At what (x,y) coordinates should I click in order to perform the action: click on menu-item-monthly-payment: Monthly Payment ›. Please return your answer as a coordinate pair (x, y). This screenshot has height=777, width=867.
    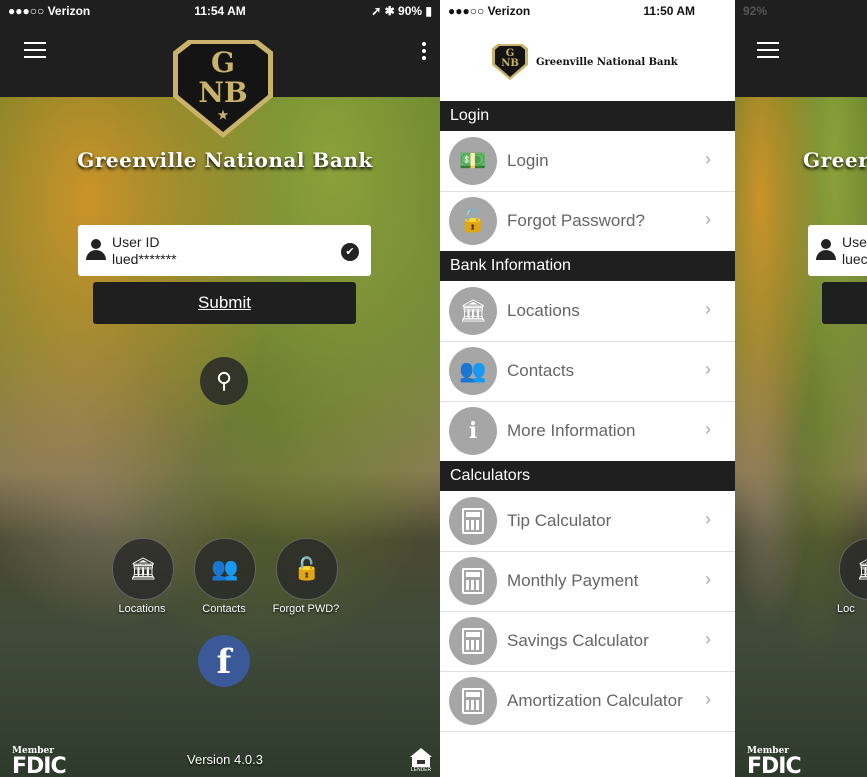
    Looking at the image, I should click on (587, 581).